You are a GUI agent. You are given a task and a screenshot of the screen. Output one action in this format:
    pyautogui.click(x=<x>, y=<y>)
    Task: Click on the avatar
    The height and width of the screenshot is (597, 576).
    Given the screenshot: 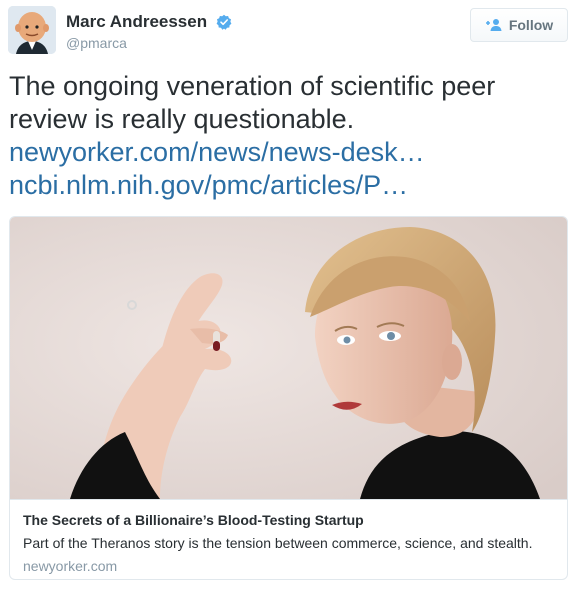 What is the action you would take?
    pyautogui.click(x=32, y=30)
    